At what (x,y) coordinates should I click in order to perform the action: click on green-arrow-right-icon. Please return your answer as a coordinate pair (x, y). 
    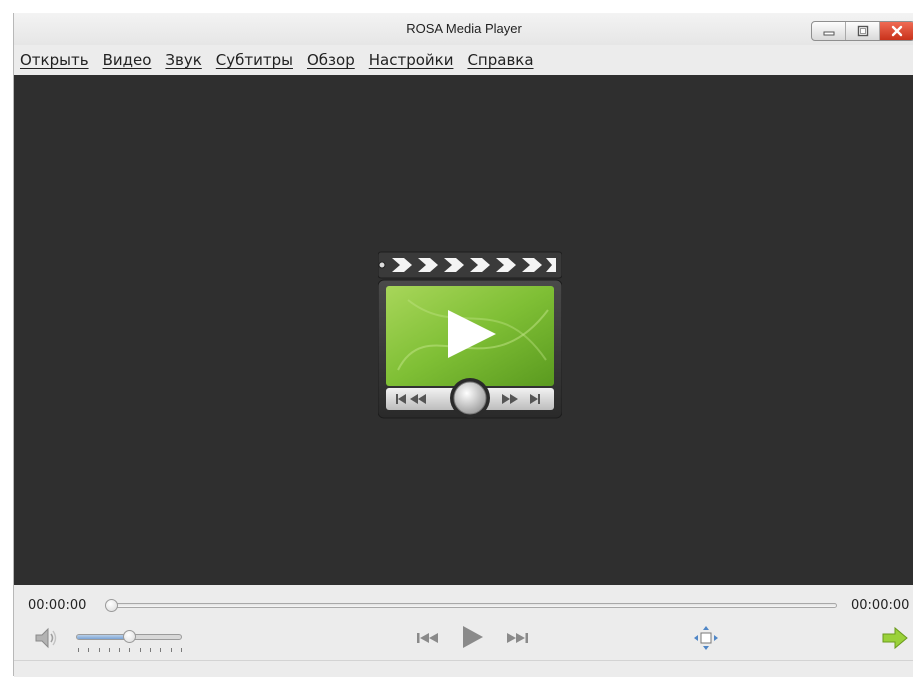
    Looking at the image, I should click on (895, 638).